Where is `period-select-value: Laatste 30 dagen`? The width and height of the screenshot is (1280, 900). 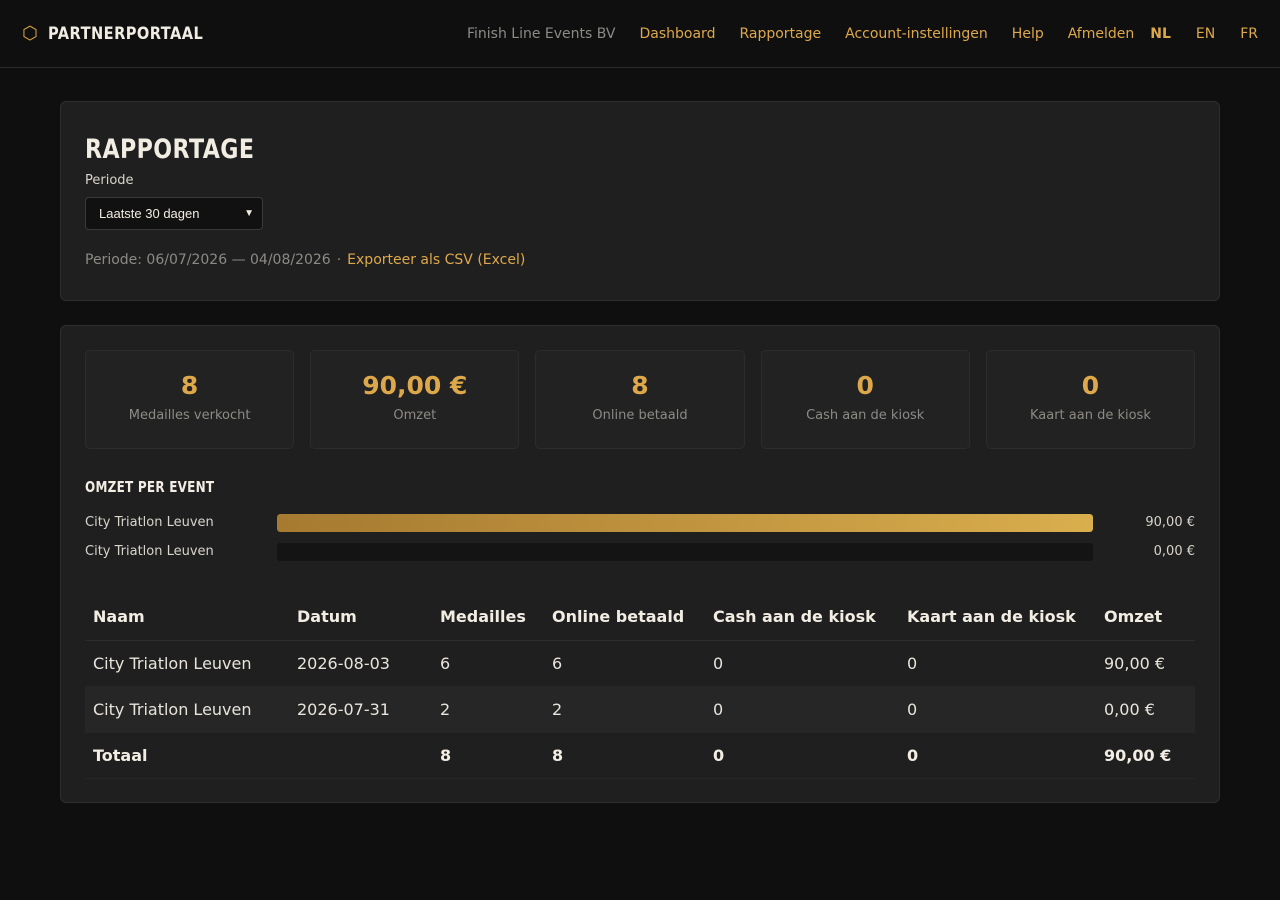
period-select-value: Laatste 30 dagen is located at coordinates (149, 213).